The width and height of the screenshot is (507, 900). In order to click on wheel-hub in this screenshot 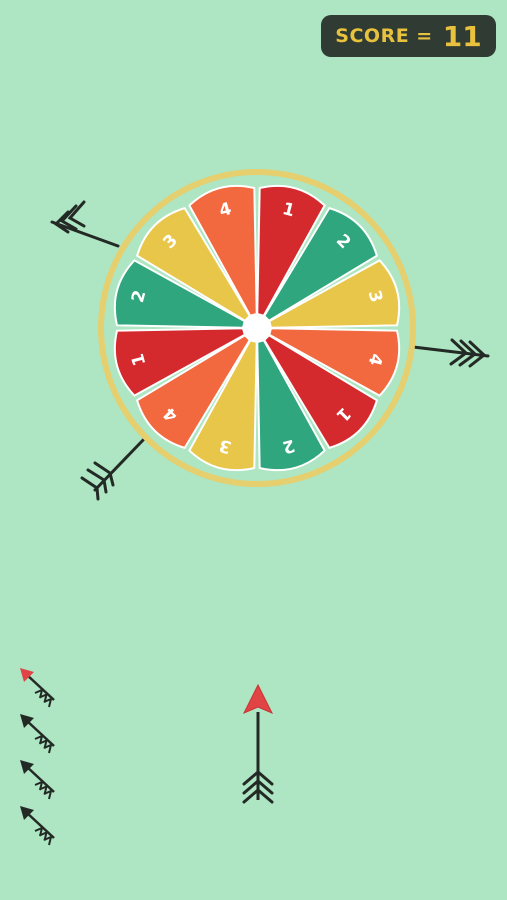, I will do `click(257, 328)`.